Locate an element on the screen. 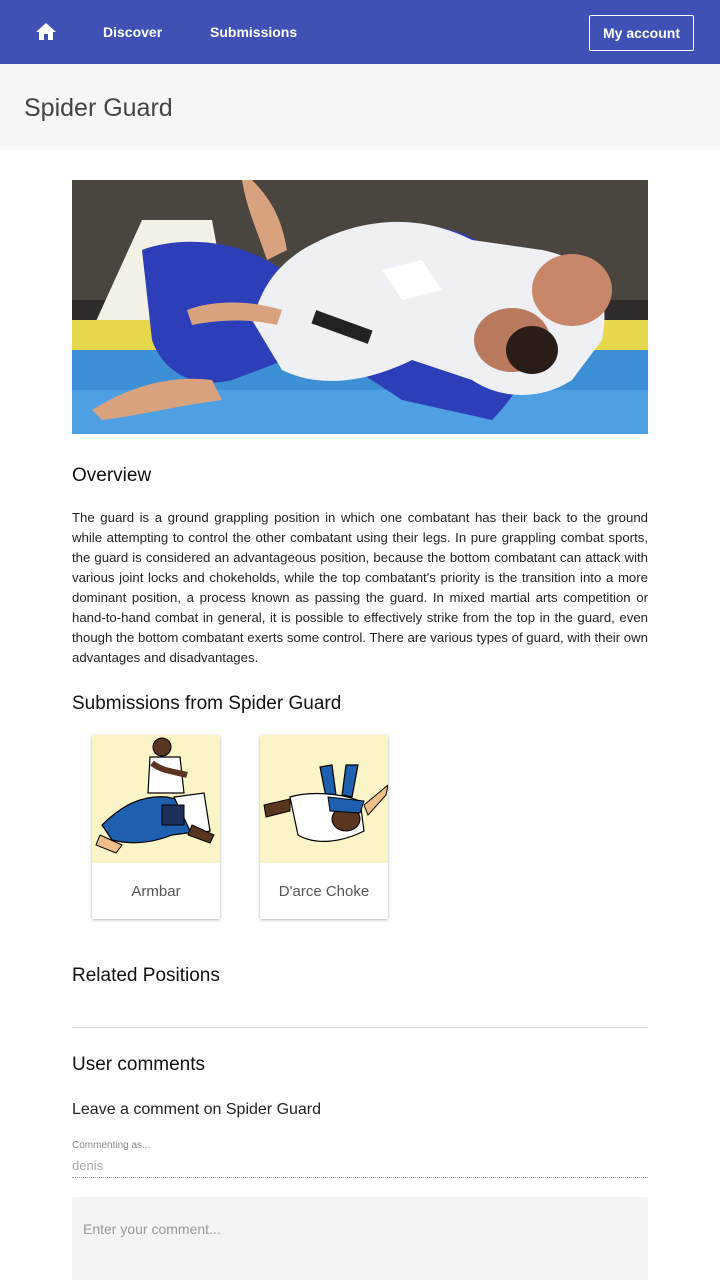  title-band: Spider Guard is located at coordinates (360, 107).